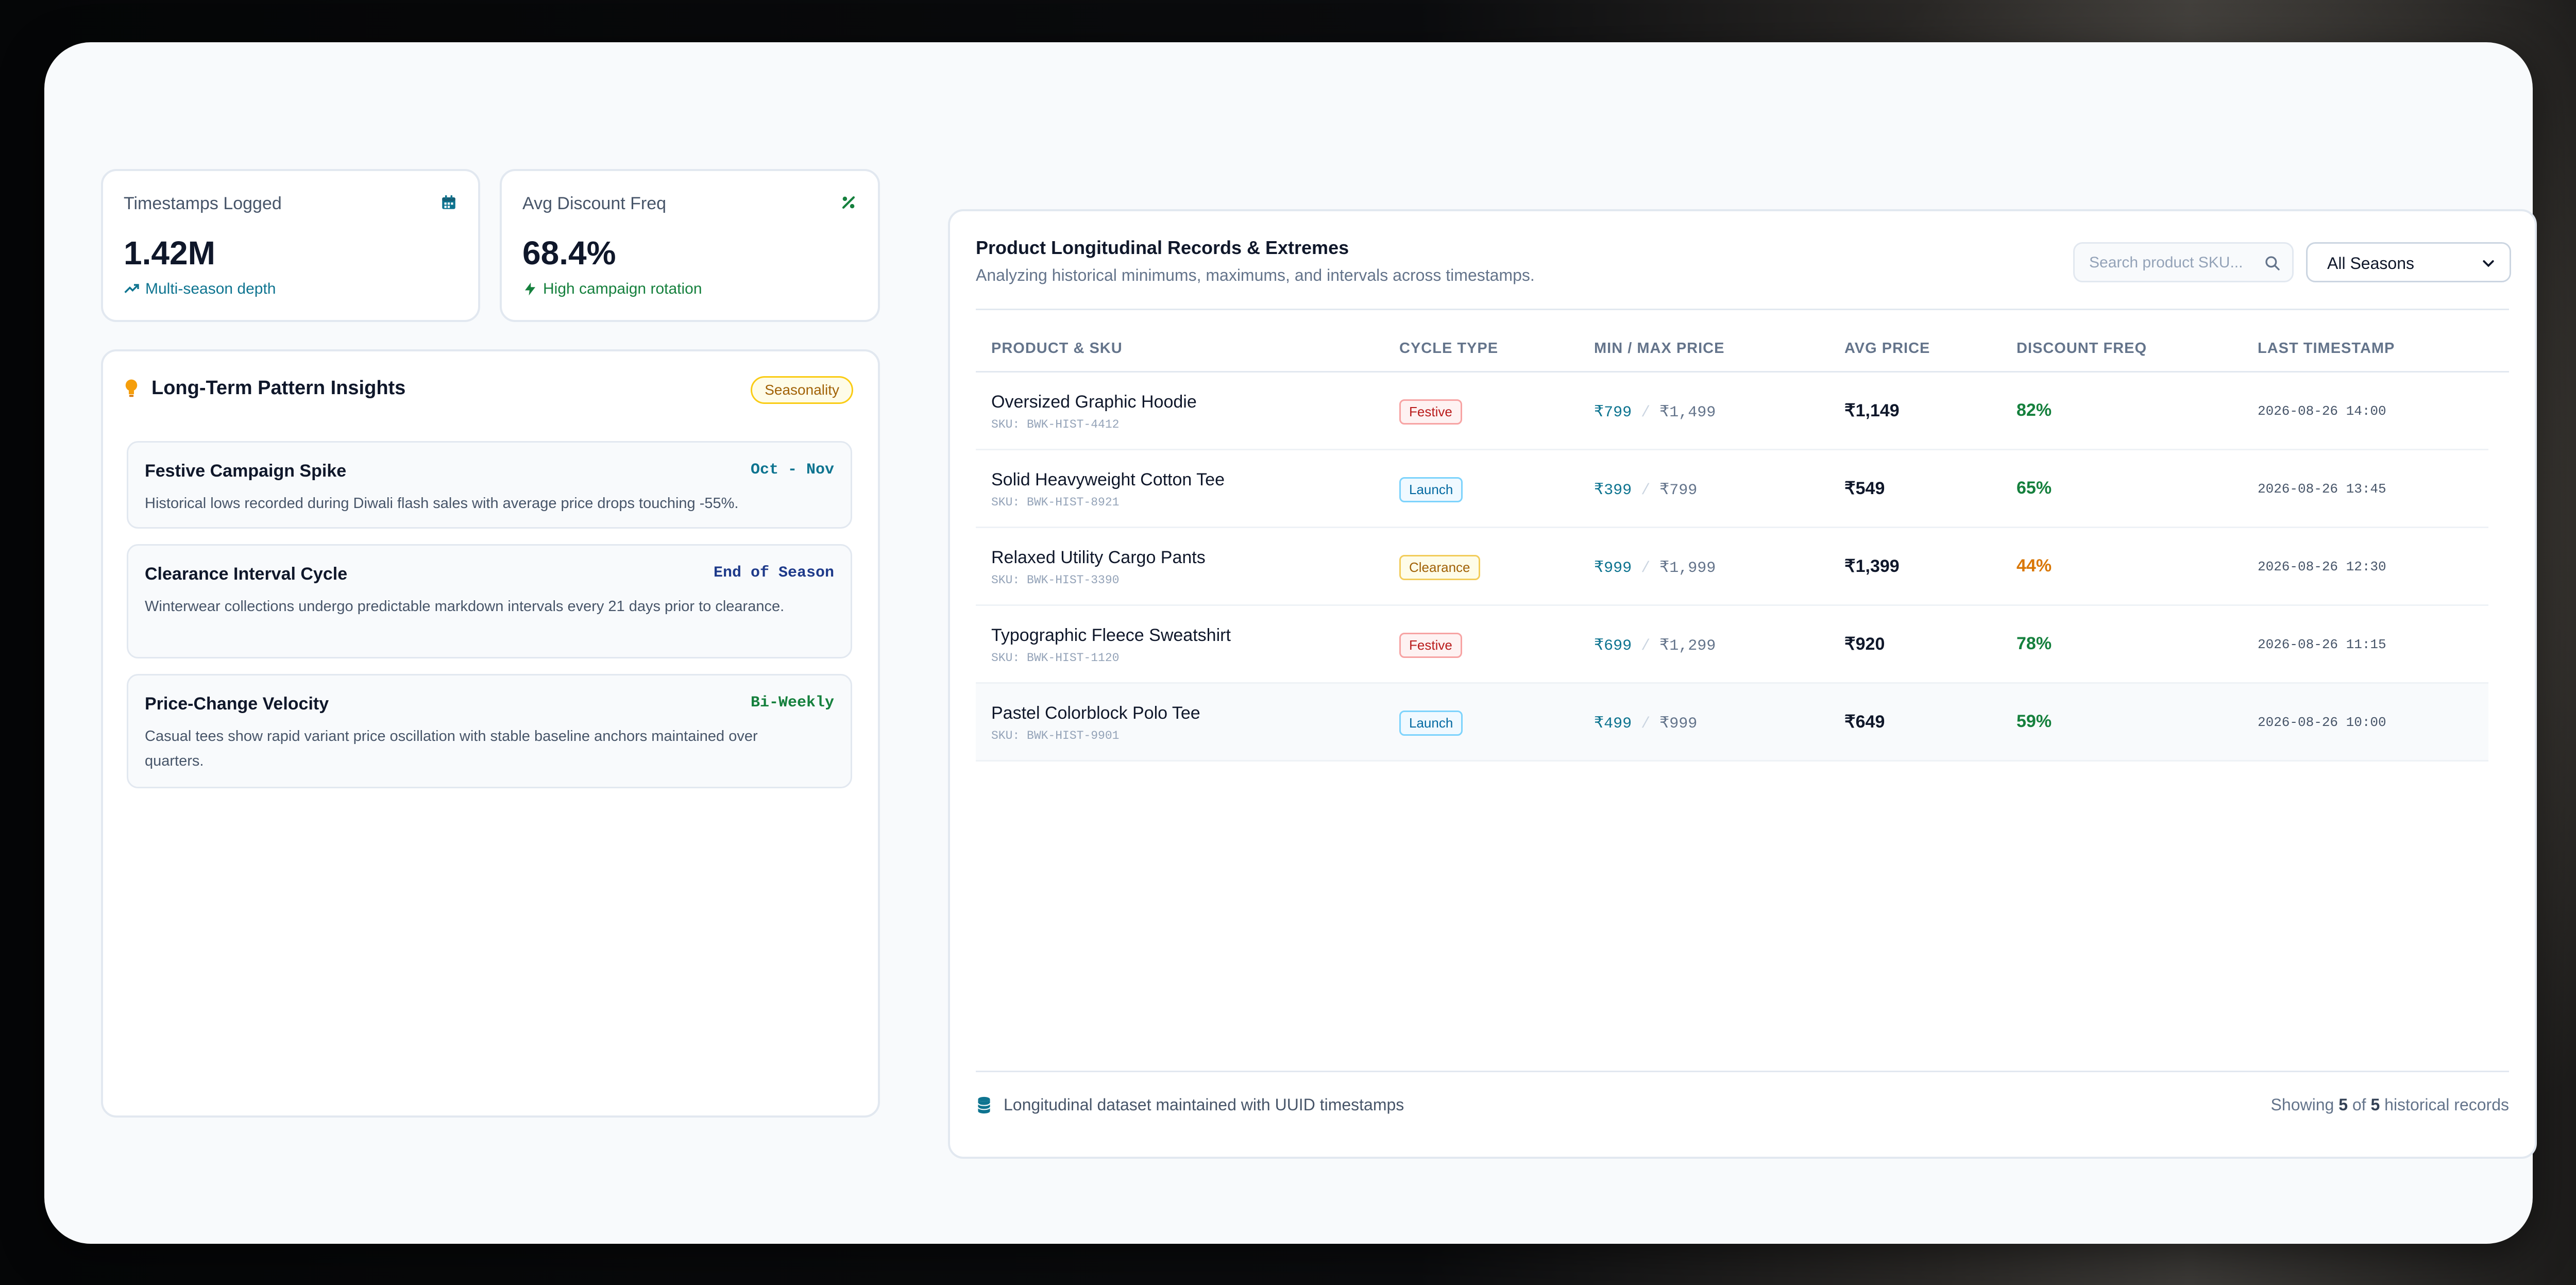 The width and height of the screenshot is (2576, 1285). I want to click on kpi-label: Timestamps Logged, so click(203, 203).